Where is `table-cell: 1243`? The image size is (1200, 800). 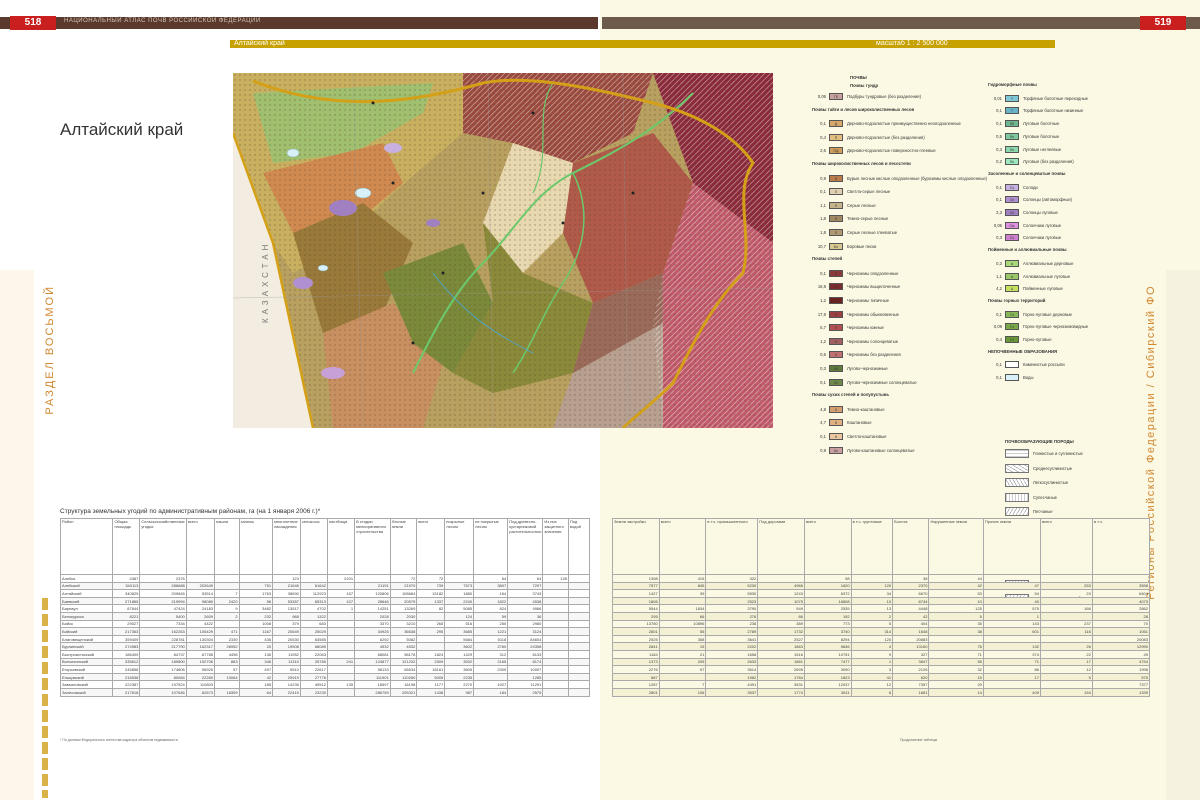 table-cell: 1243 is located at coordinates (781, 593).